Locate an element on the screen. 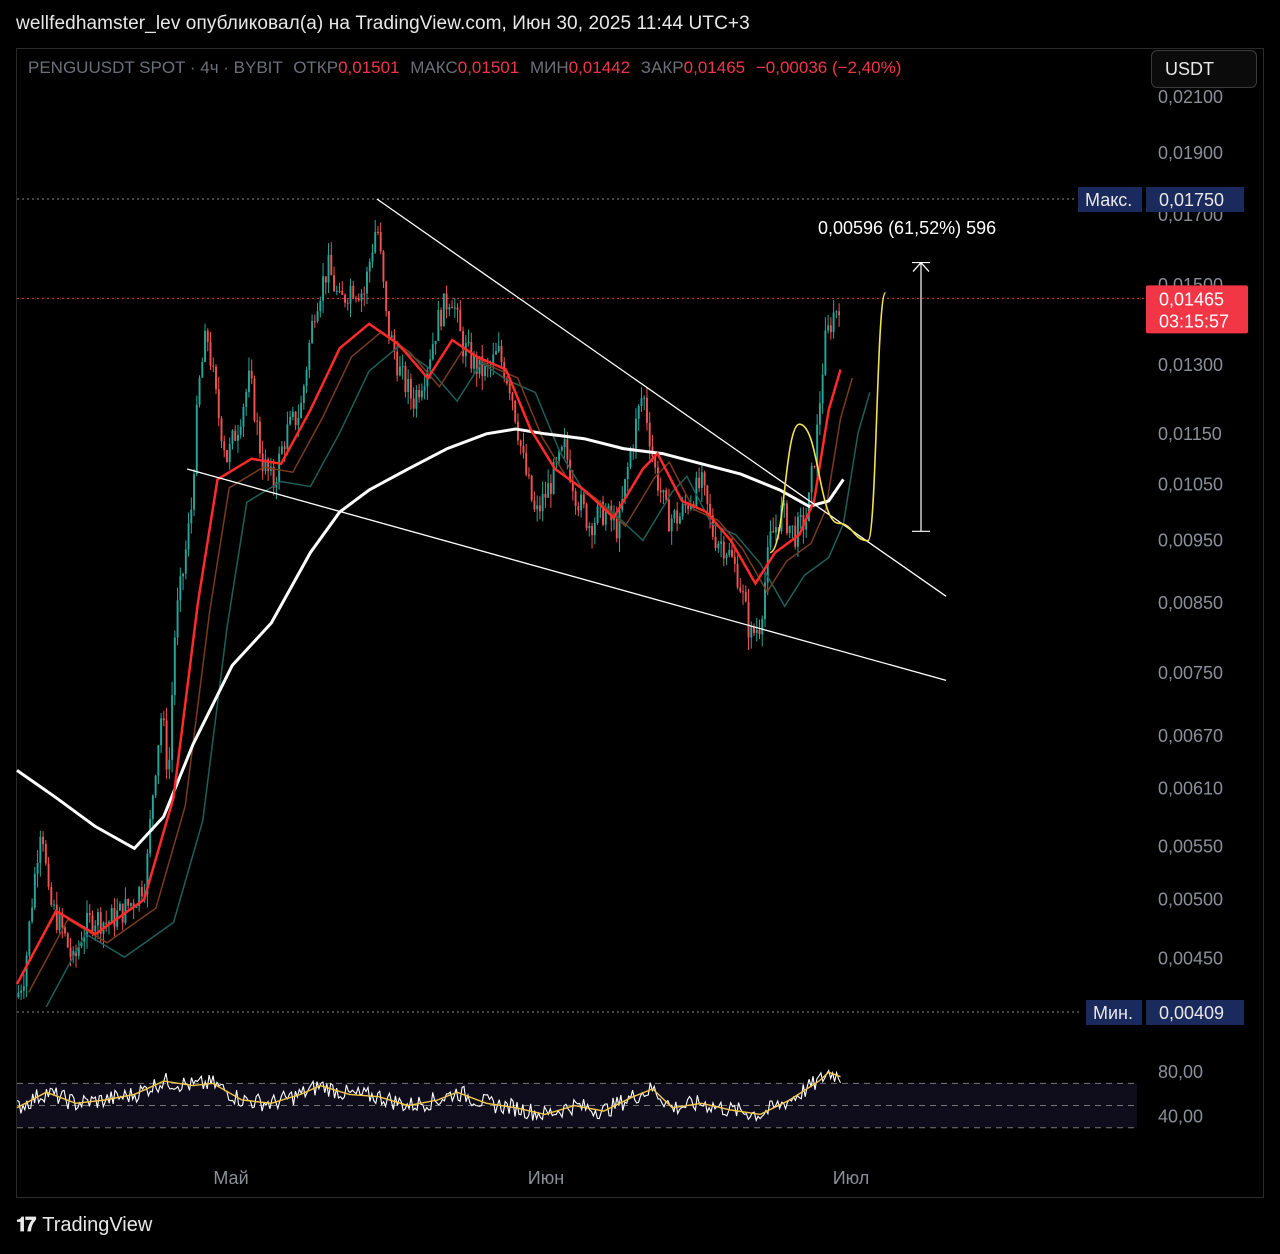  low-label: МИН is located at coordinates (549, 67).